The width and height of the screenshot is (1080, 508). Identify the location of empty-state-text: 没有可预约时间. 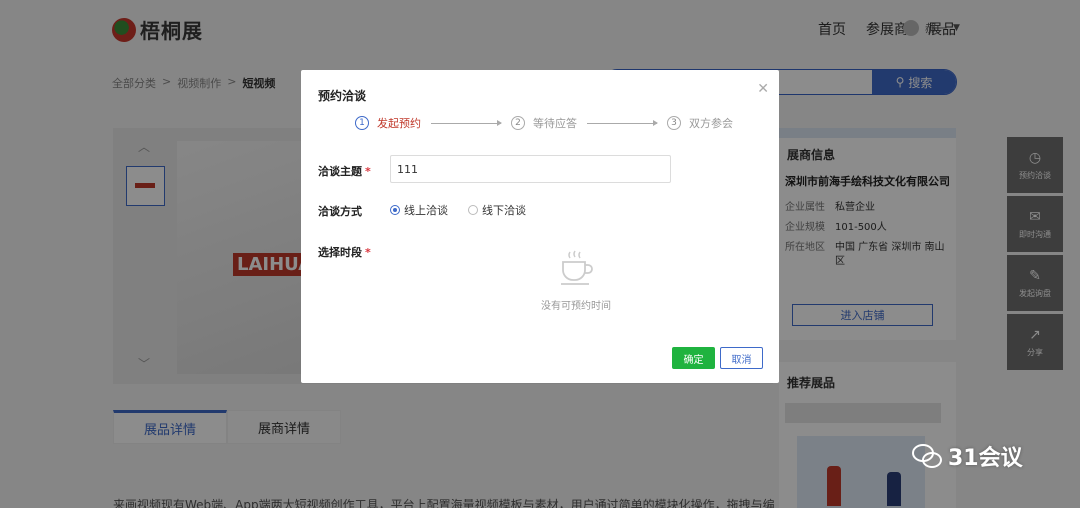
(576, 306).